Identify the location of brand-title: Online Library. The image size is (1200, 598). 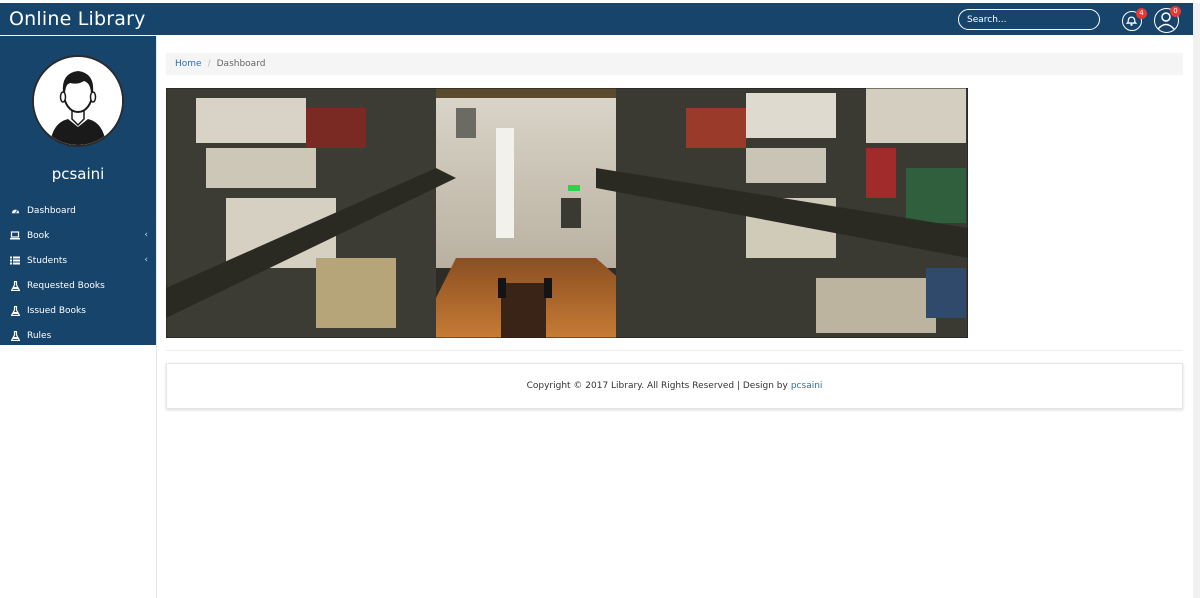
(77, 19).